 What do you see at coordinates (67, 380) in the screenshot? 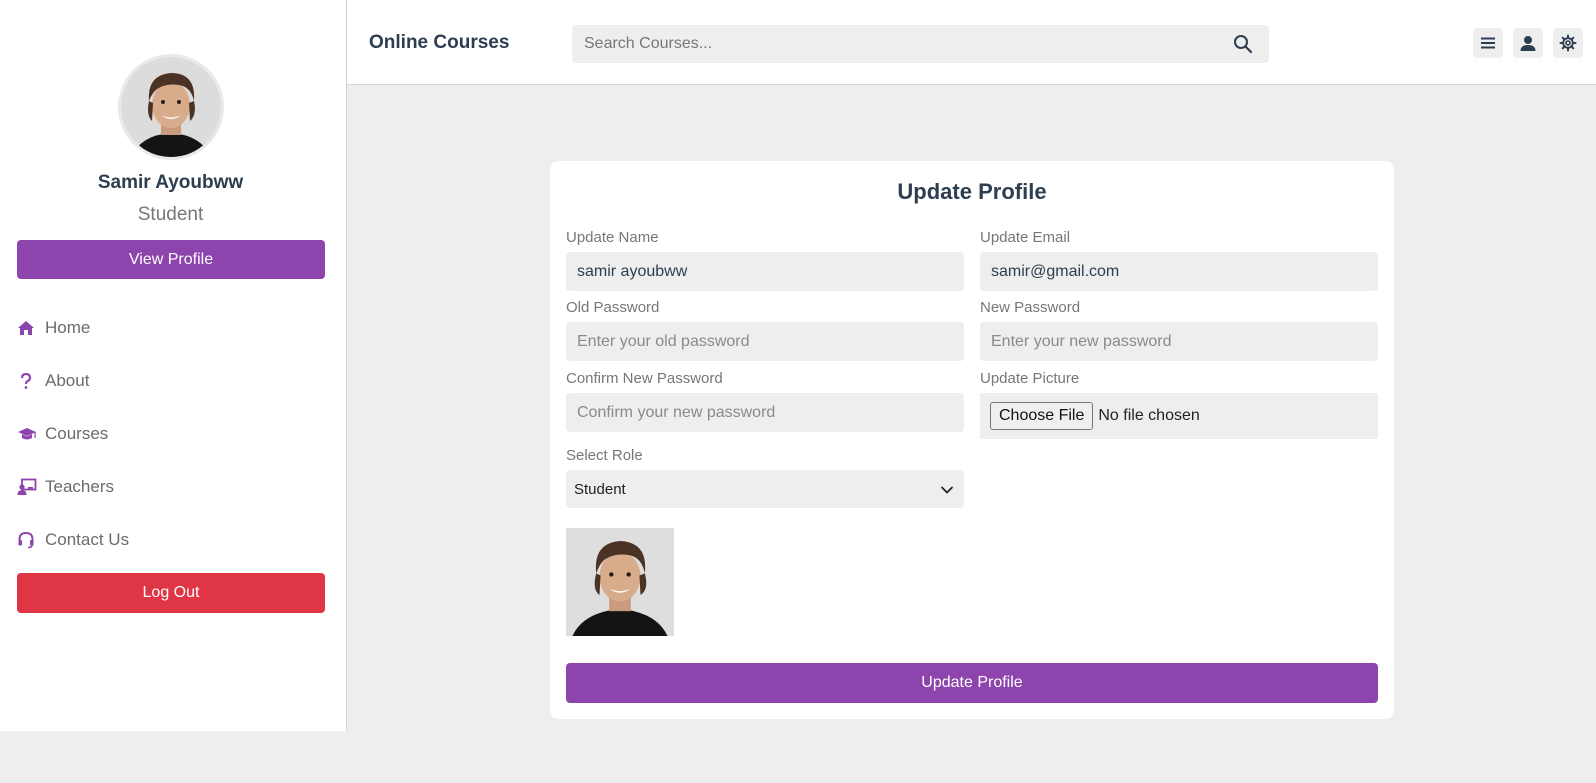
I see `sidebar-item-label: About` at bounding box center [67, 380].